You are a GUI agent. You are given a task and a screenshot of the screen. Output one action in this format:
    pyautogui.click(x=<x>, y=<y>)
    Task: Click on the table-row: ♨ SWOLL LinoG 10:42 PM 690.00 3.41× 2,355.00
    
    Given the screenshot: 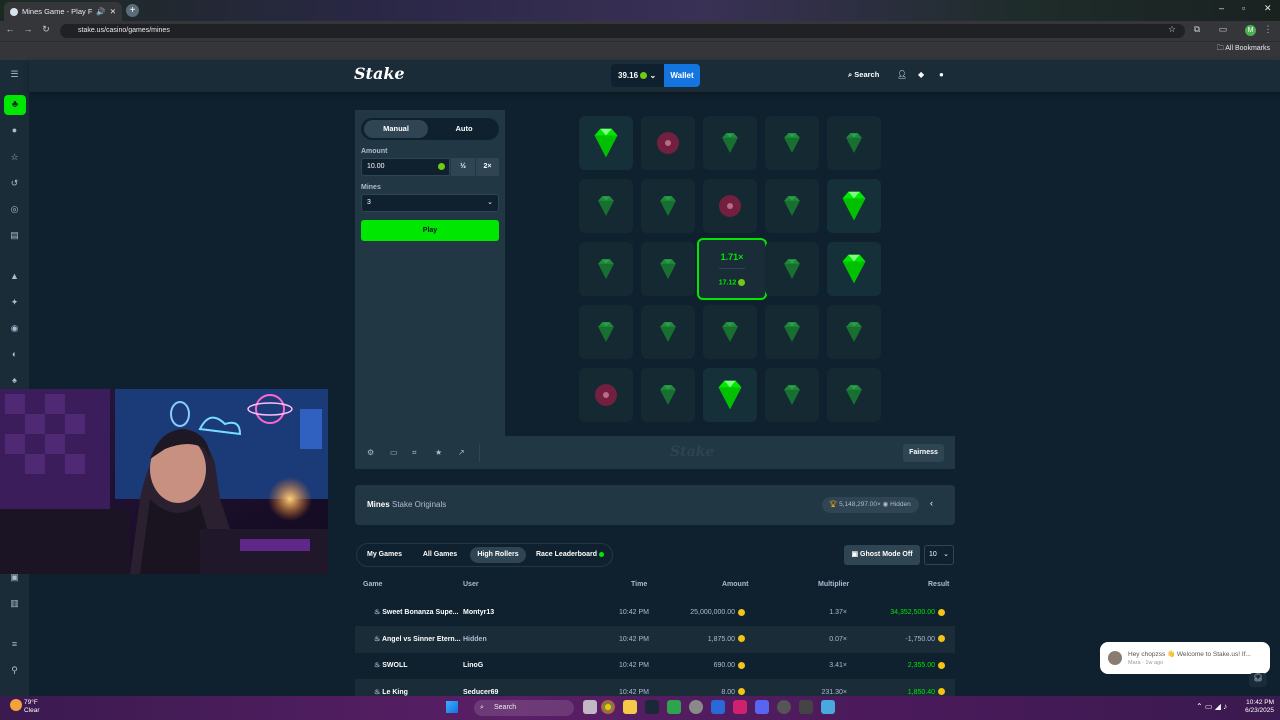 What is the action you would take?
    pyautogui.click(x=655, y=665)
    